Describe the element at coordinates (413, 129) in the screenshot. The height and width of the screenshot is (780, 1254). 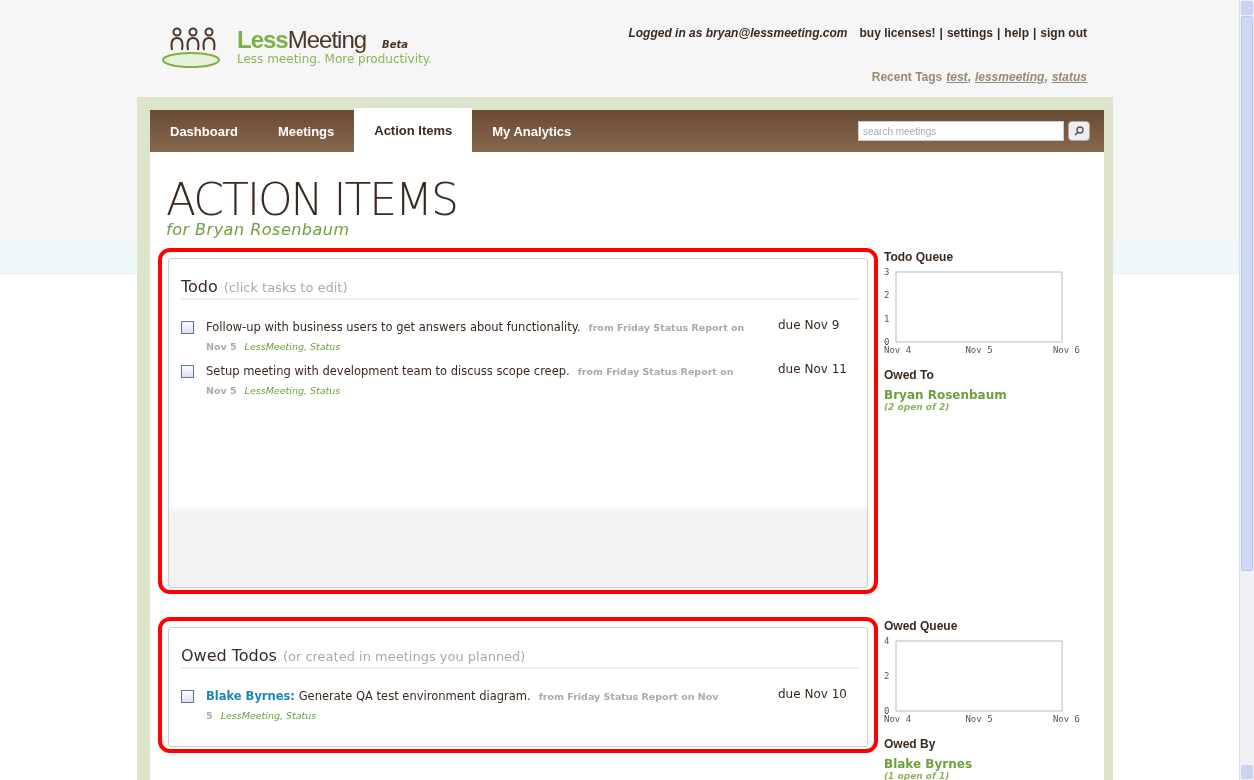
I see `nav-tab: Action Items` at that location.